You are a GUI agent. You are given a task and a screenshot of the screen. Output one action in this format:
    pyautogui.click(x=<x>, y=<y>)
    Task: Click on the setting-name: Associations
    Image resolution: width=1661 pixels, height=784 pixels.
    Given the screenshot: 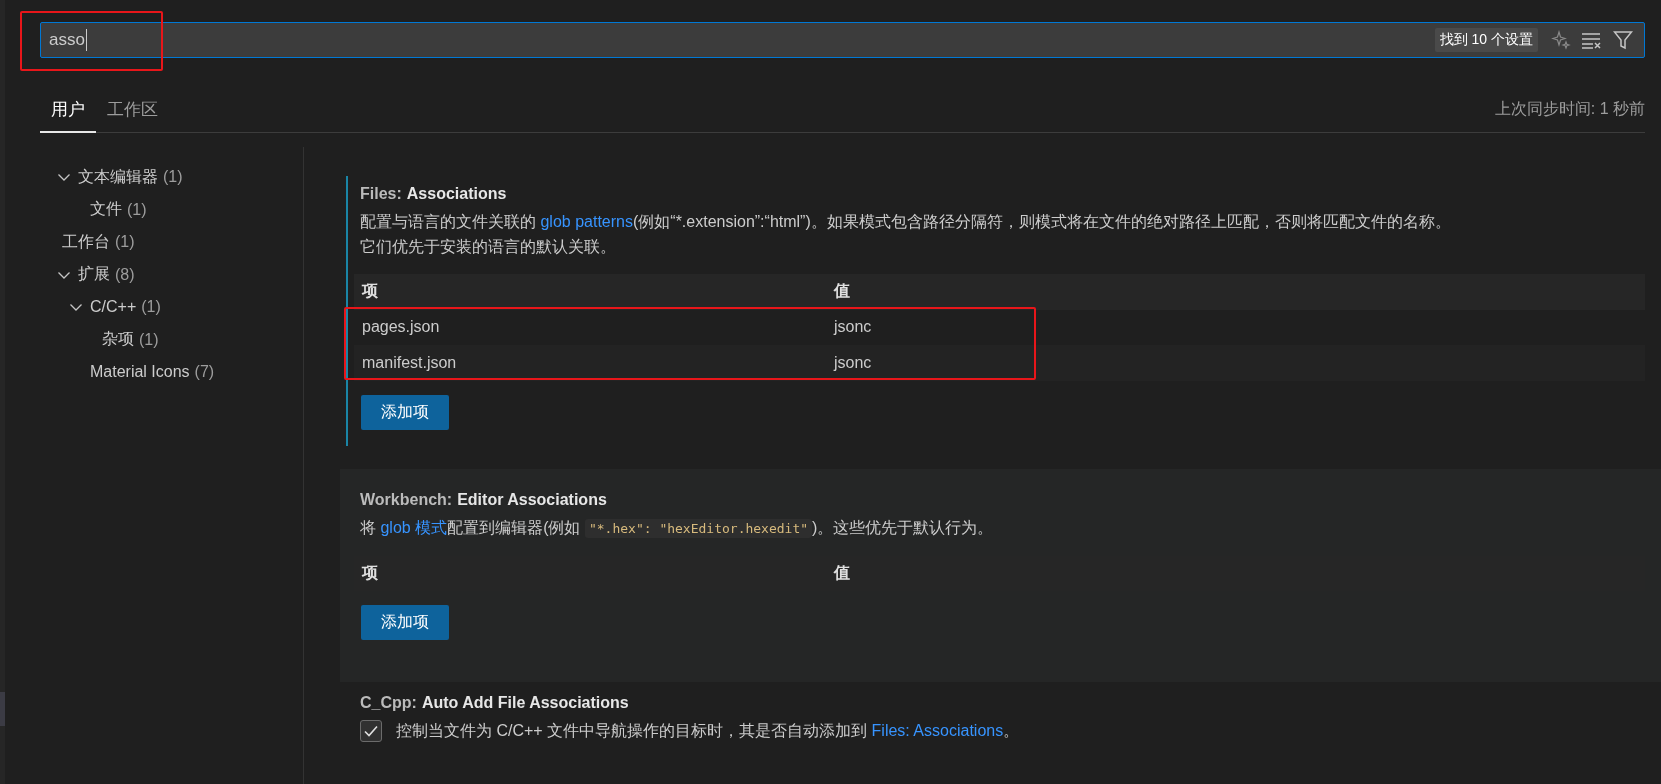 What is the action you would take?
    pyautogui.click(x=456, y=193)
    